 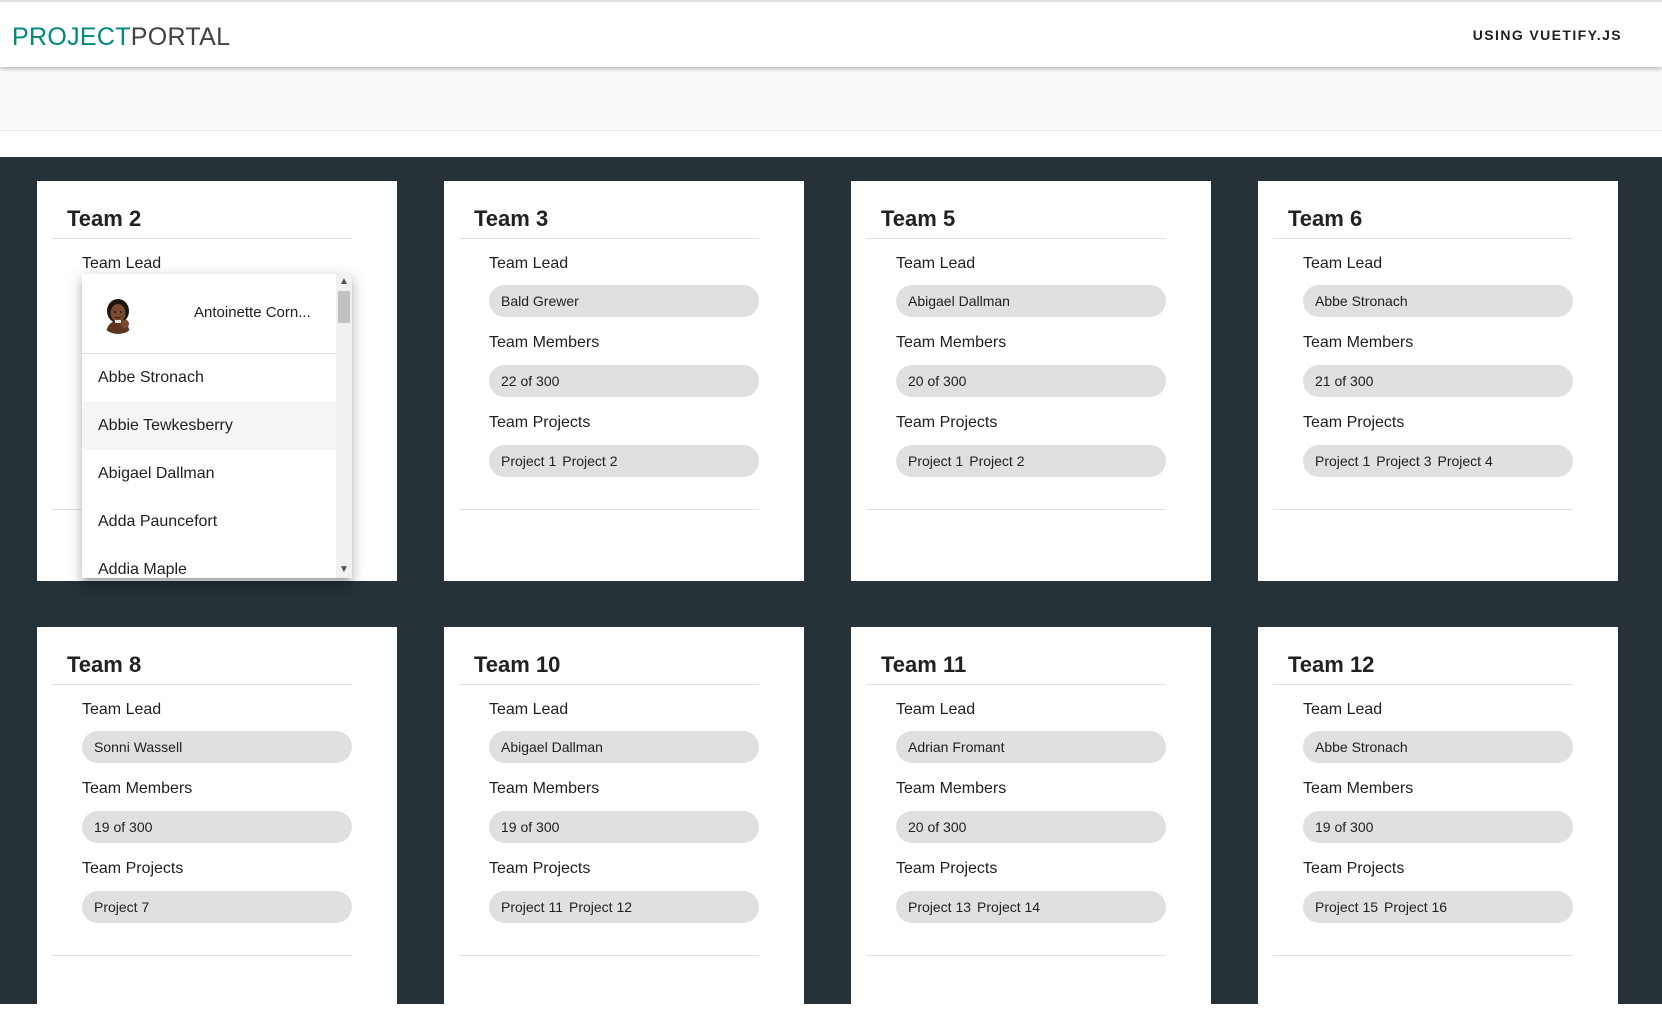 I want to click on project-chip: Project 11, so click(x=532, y=907).